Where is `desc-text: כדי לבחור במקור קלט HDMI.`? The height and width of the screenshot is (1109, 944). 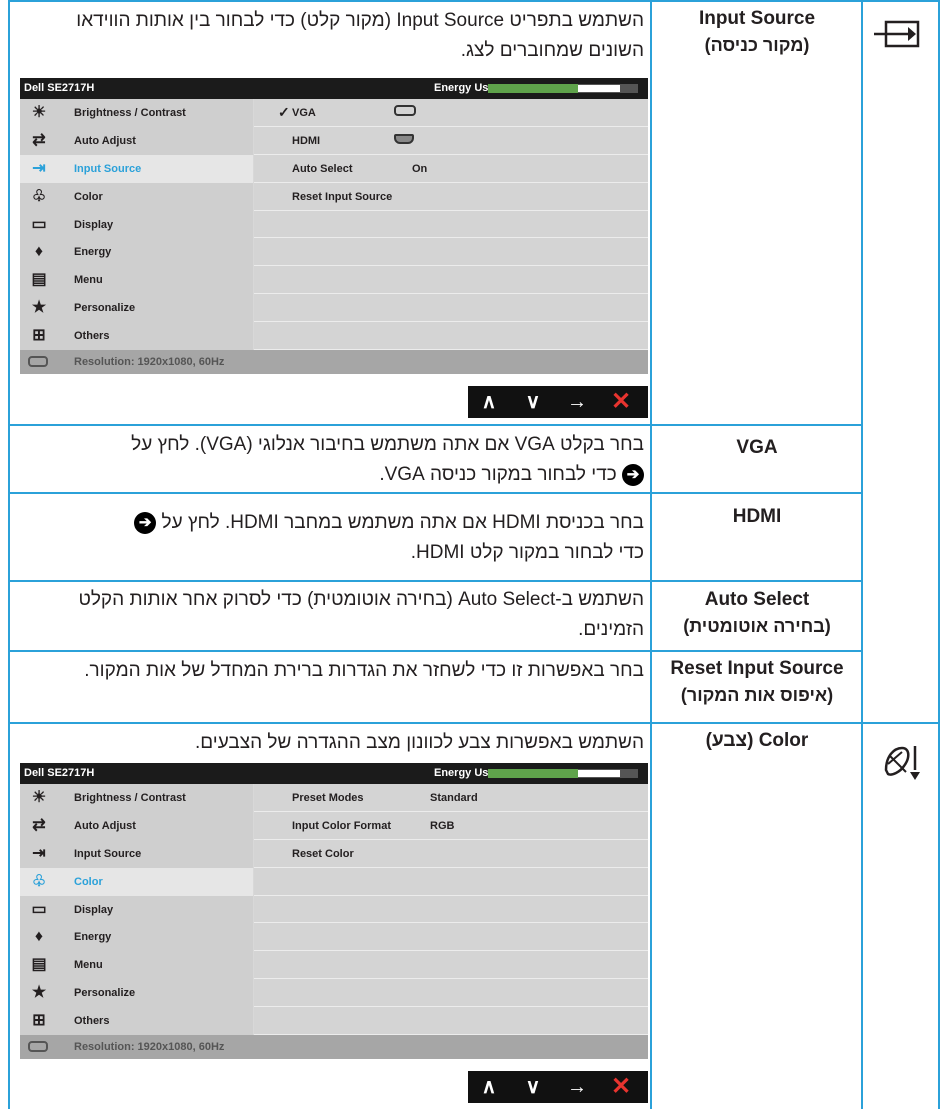
desc-text: כדי לבחור במקור קלט HDMI. is located at coordinates (527, 552).